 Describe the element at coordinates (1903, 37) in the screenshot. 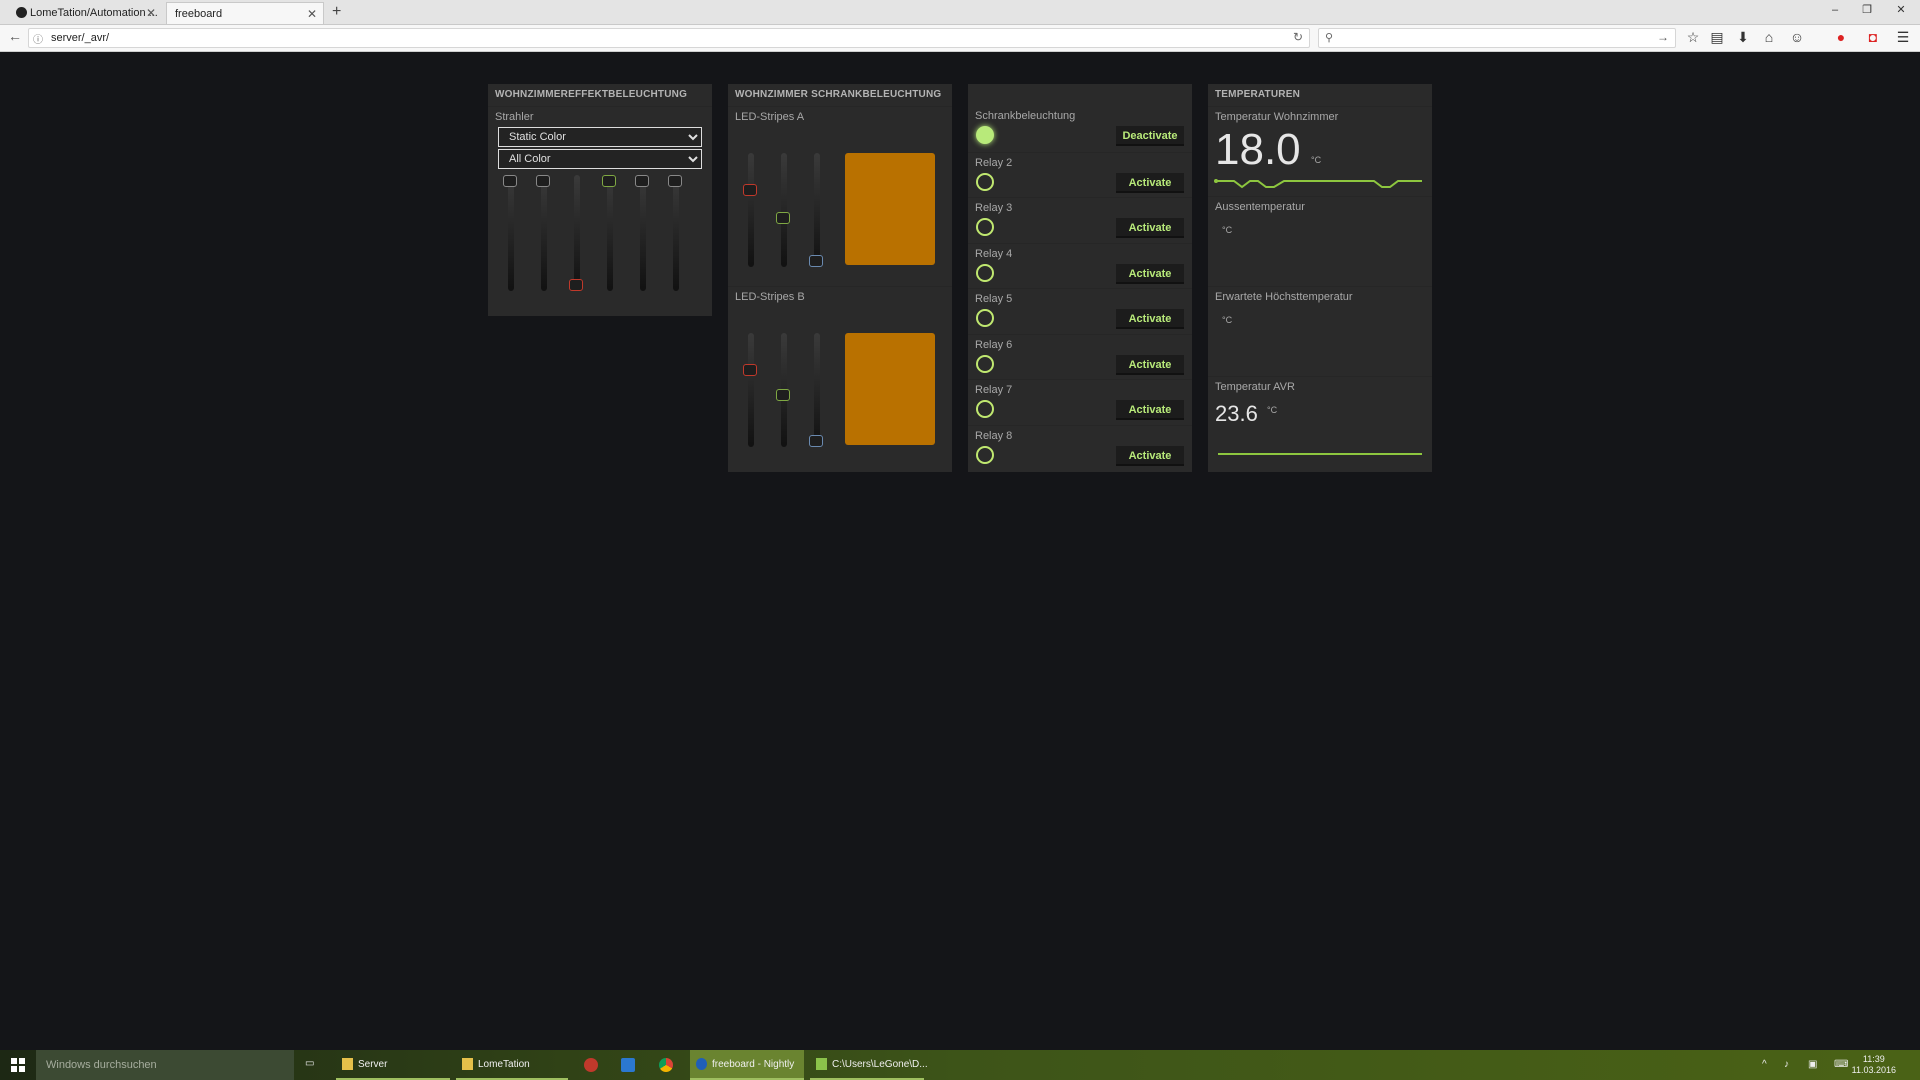

I see `menu-icon: ☰` at that location.